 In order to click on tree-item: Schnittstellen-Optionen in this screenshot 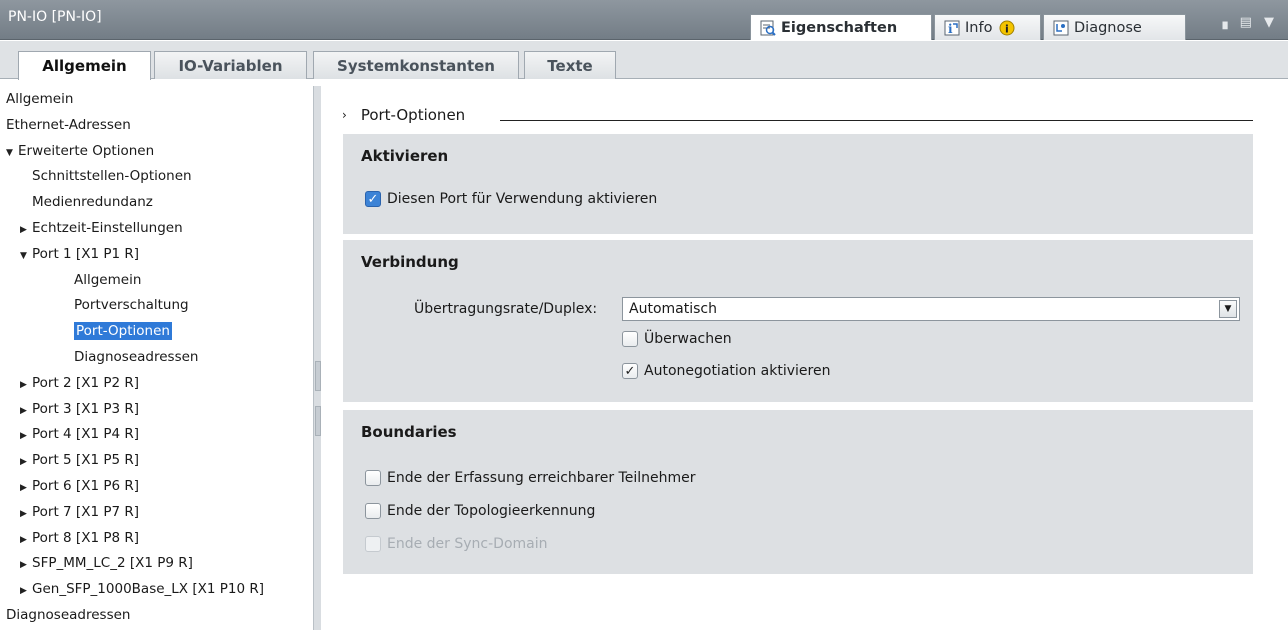, I will do `click(112, 176)`.